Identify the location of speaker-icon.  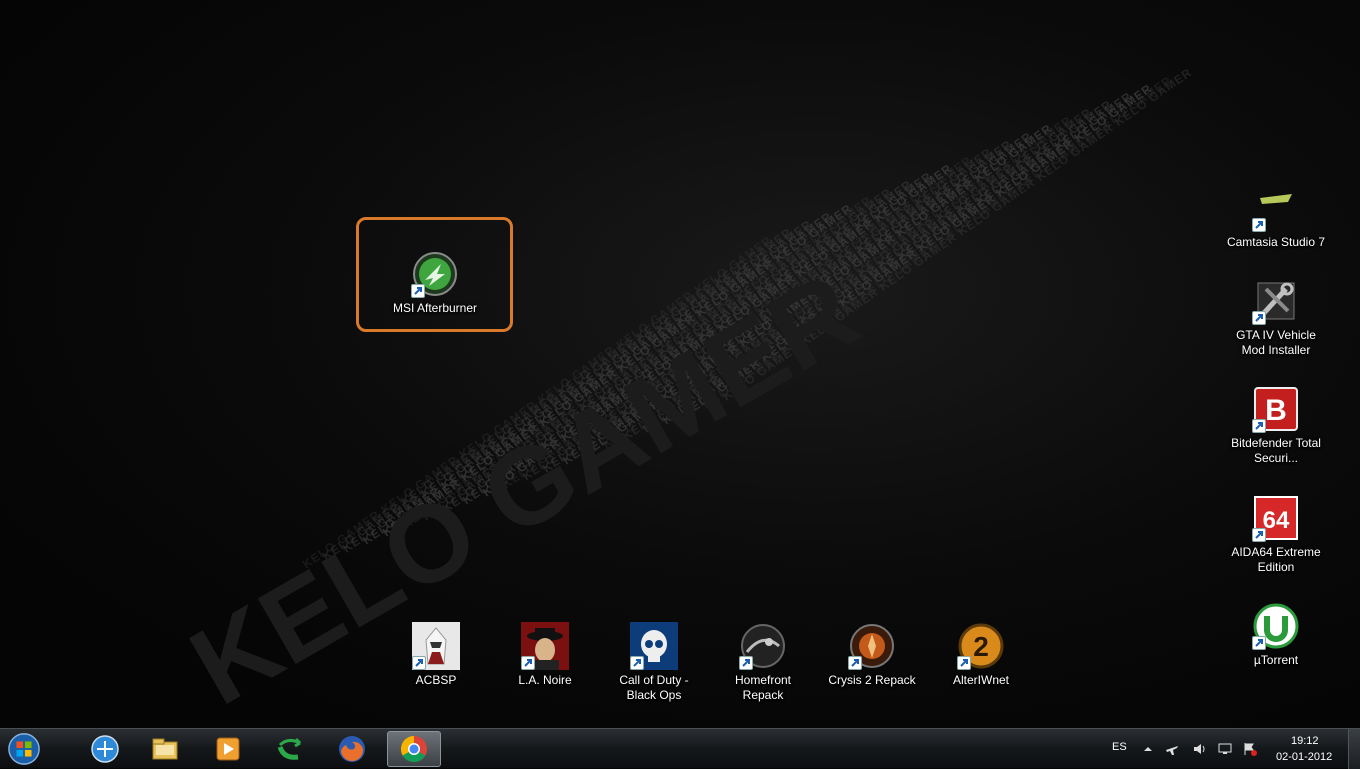
(1199, 749).